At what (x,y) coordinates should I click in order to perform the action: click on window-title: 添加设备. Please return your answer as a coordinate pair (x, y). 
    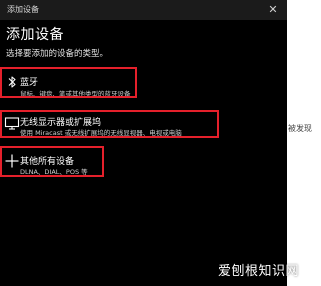
    Looking at the image, I should click on (23, 9).